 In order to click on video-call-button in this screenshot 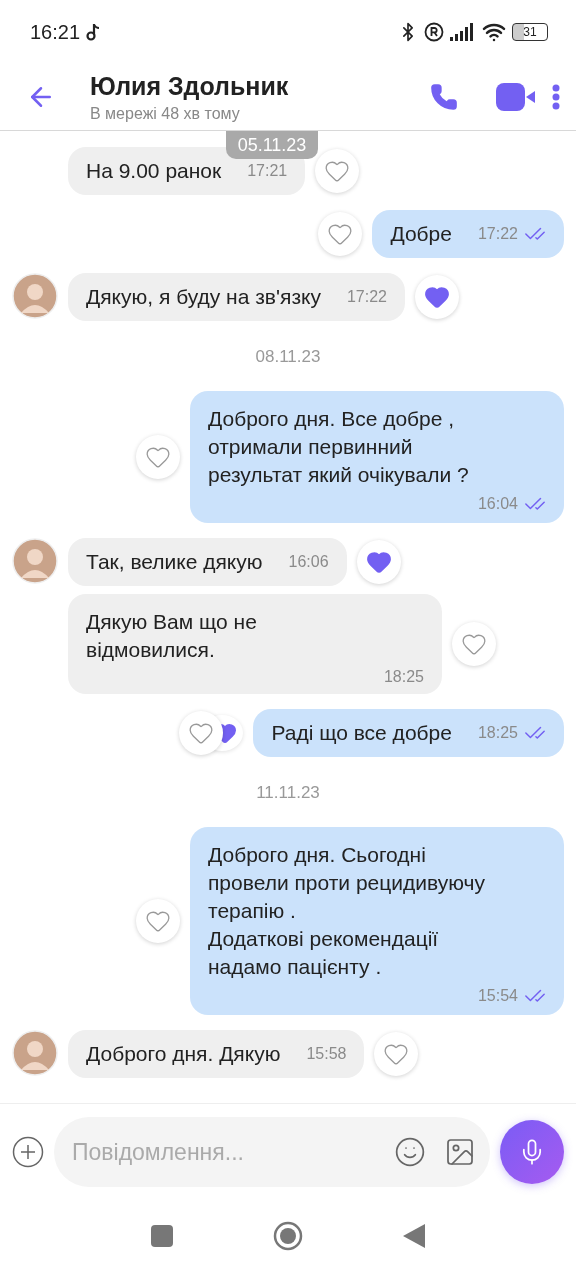, I will do `click(516, 97)`.